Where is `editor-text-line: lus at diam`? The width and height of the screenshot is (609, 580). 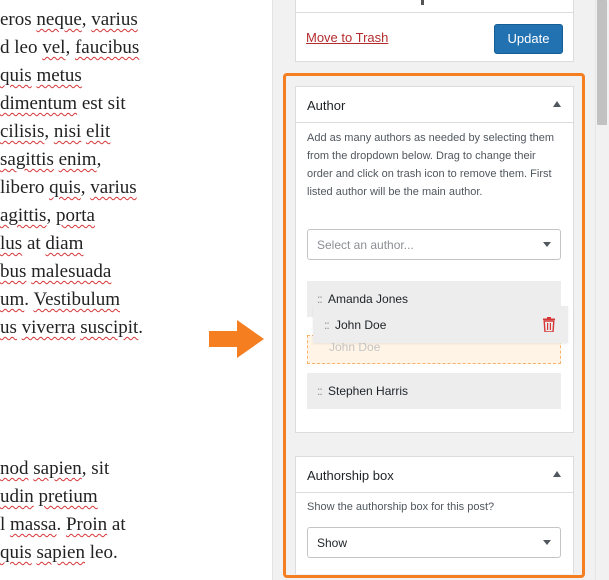
editor-text-line: lus at diam is located at coordinates (42, 243).